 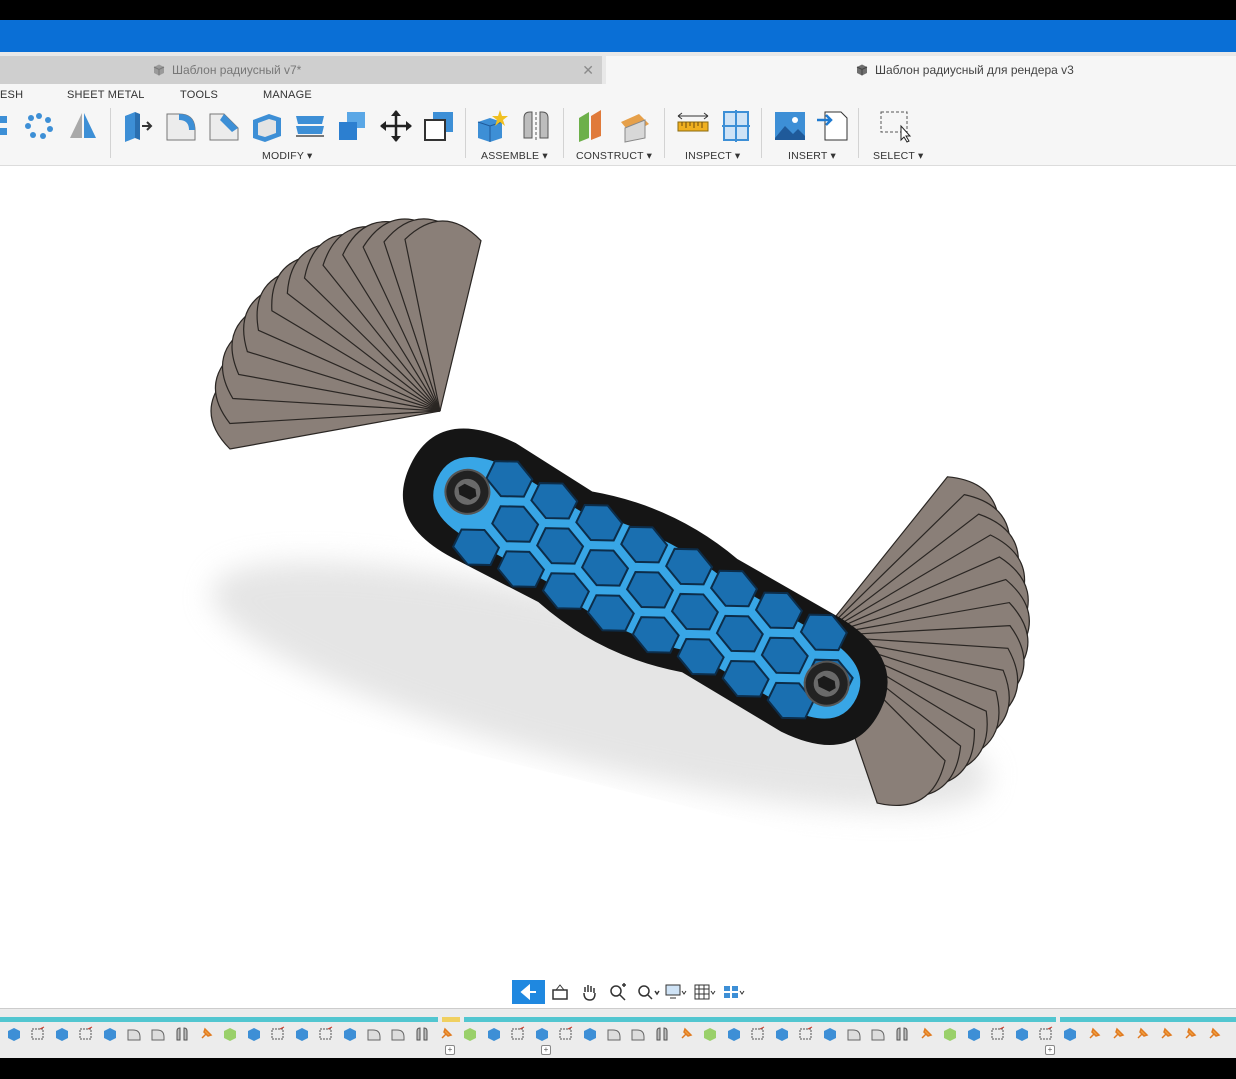 I want to click on viewports-button, so click(x=735, y=992).